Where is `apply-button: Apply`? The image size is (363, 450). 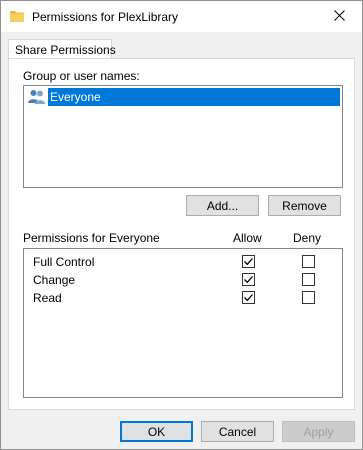 apply-button: Apply is located at coordinates (318, 431).